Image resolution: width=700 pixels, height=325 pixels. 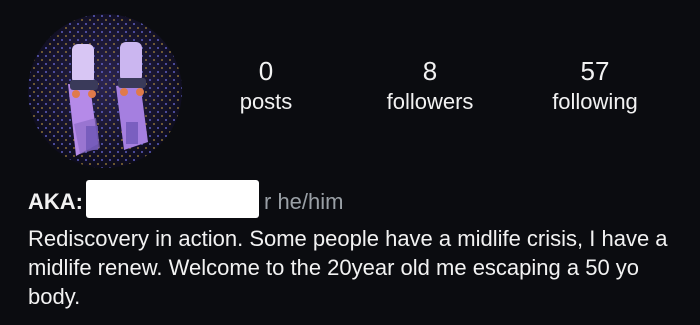 What do you see at coordinates (266, 101) in the screenshot?
I see `posts-label: posts` at bounding box center [266, 101].